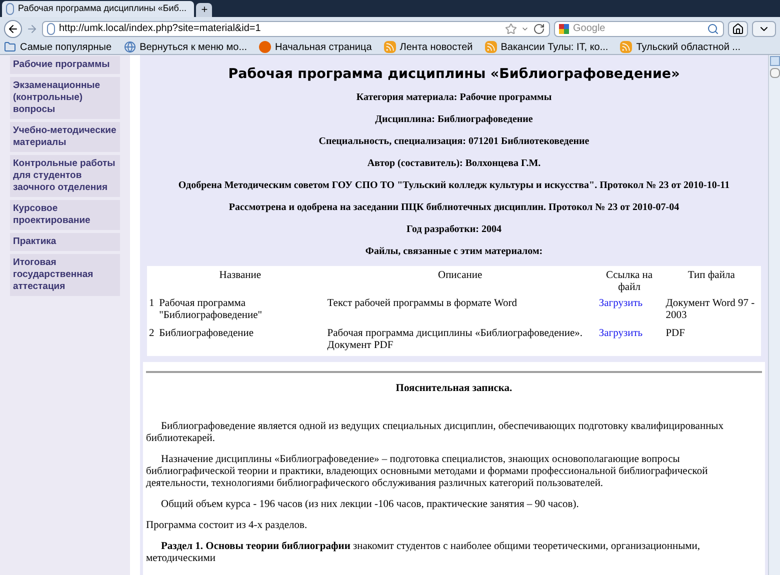  I want to click on sidebar-link: Экзаменационные (контрольные) вопросы, so click(65, 98).